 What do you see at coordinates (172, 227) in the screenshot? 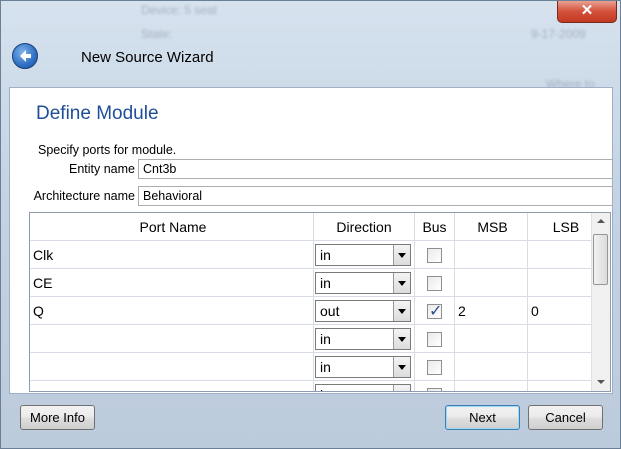
I see `column-header-port-name: Port Name` at bounding box center [172, 227].